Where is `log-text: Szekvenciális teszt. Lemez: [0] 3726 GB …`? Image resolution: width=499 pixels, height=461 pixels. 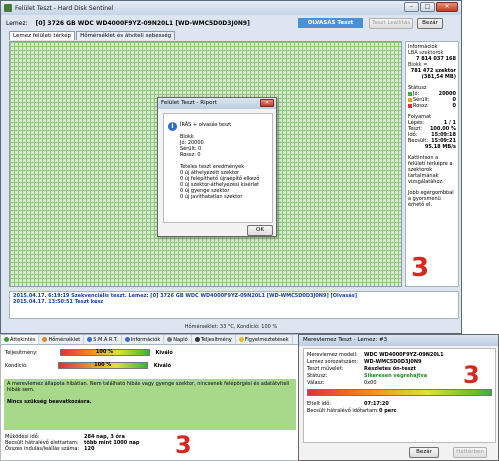 log-text: Szekvenciális teszt. Lemez: [0] 3726 GB … is located at coordinates (214, 296).